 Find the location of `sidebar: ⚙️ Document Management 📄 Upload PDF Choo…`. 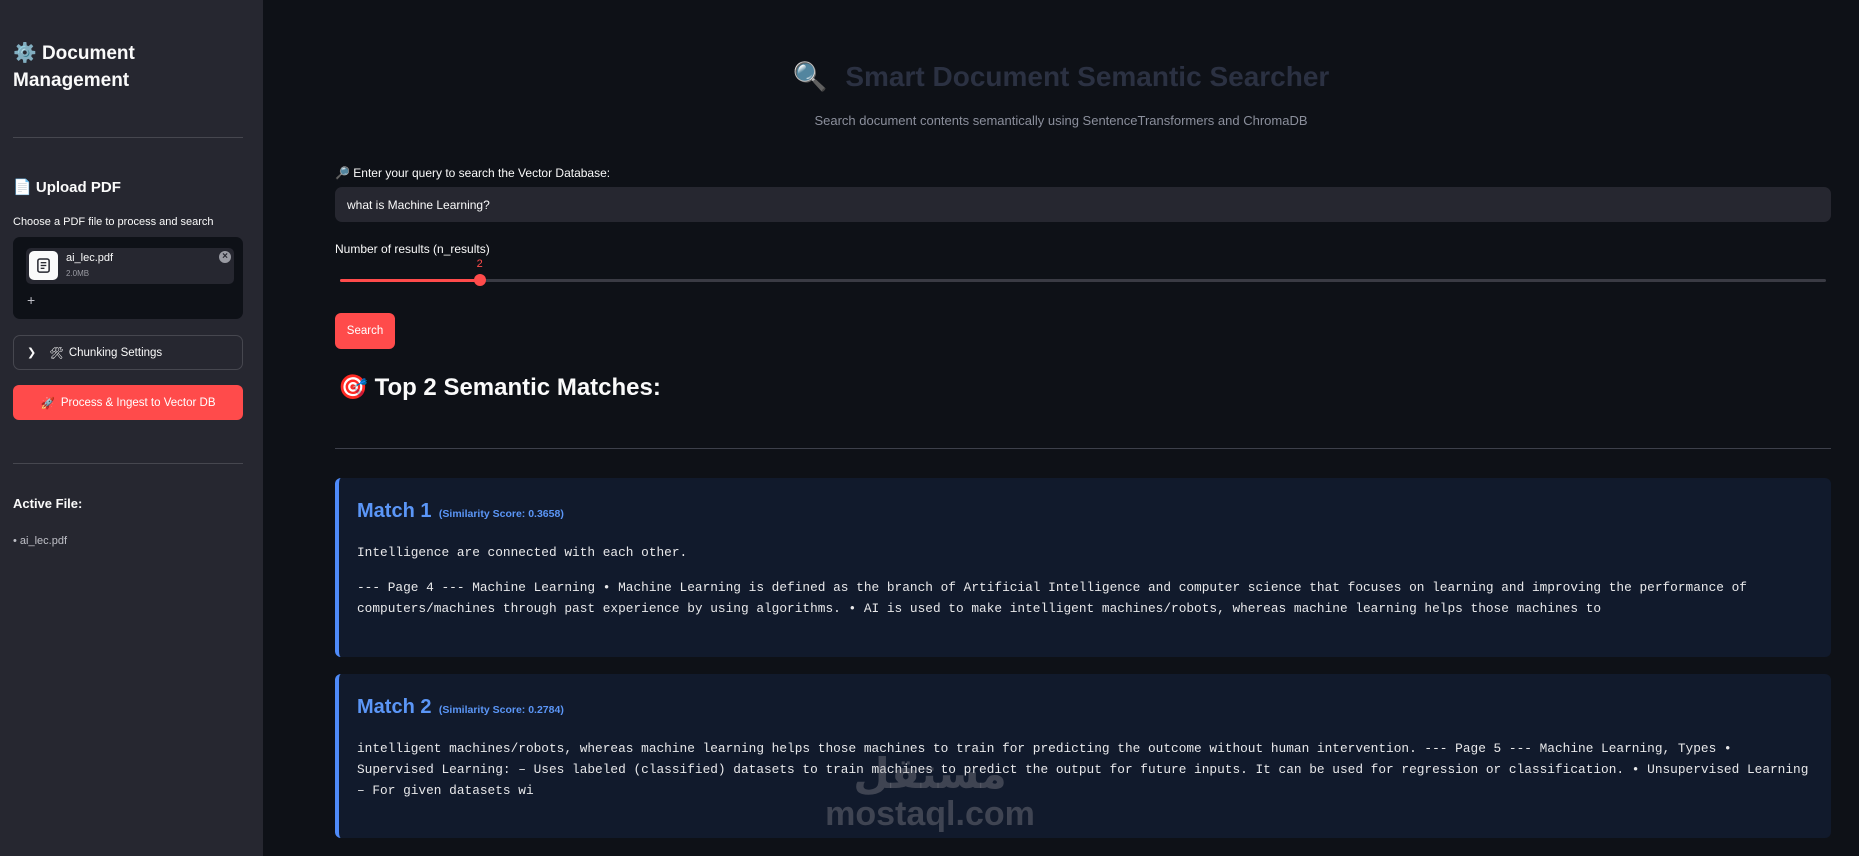

sidebar: ⚙️ Document Management 📄 Upload PDF Choo… is located at coordinates (131, 428).